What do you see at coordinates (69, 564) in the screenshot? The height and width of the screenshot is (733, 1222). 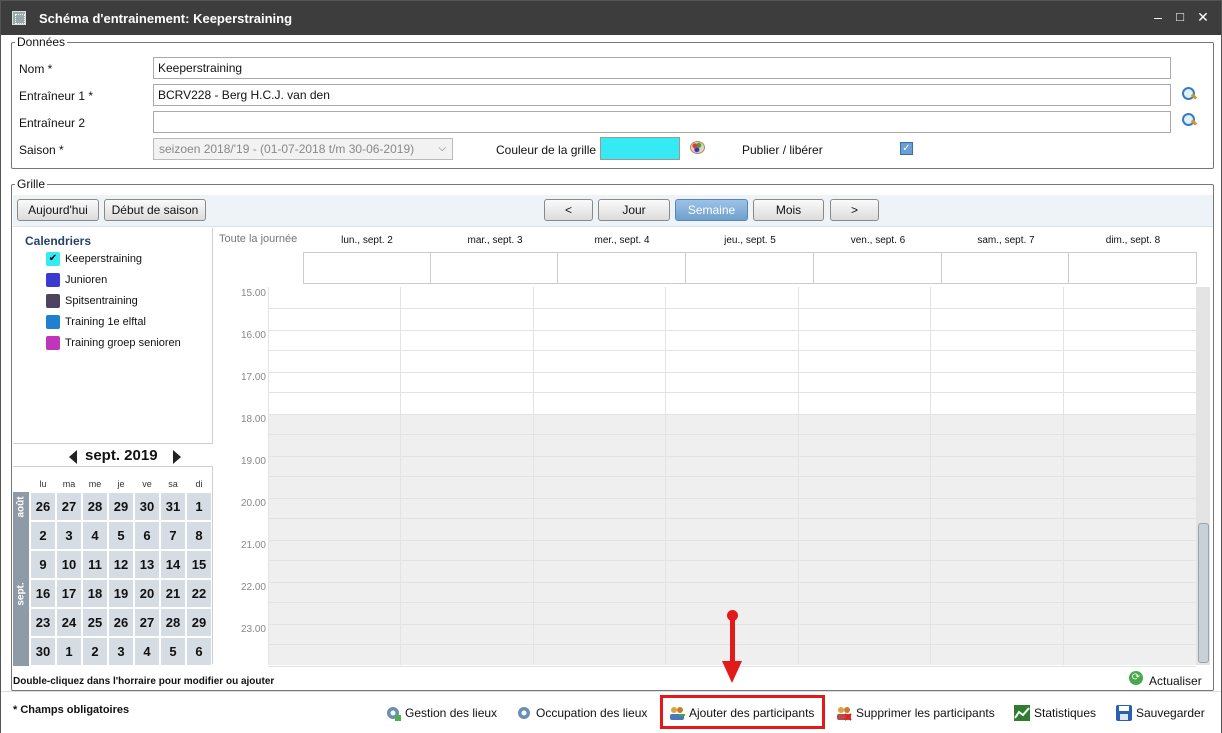 I see `calendar-day: 10` at bounding box center [69, 564].